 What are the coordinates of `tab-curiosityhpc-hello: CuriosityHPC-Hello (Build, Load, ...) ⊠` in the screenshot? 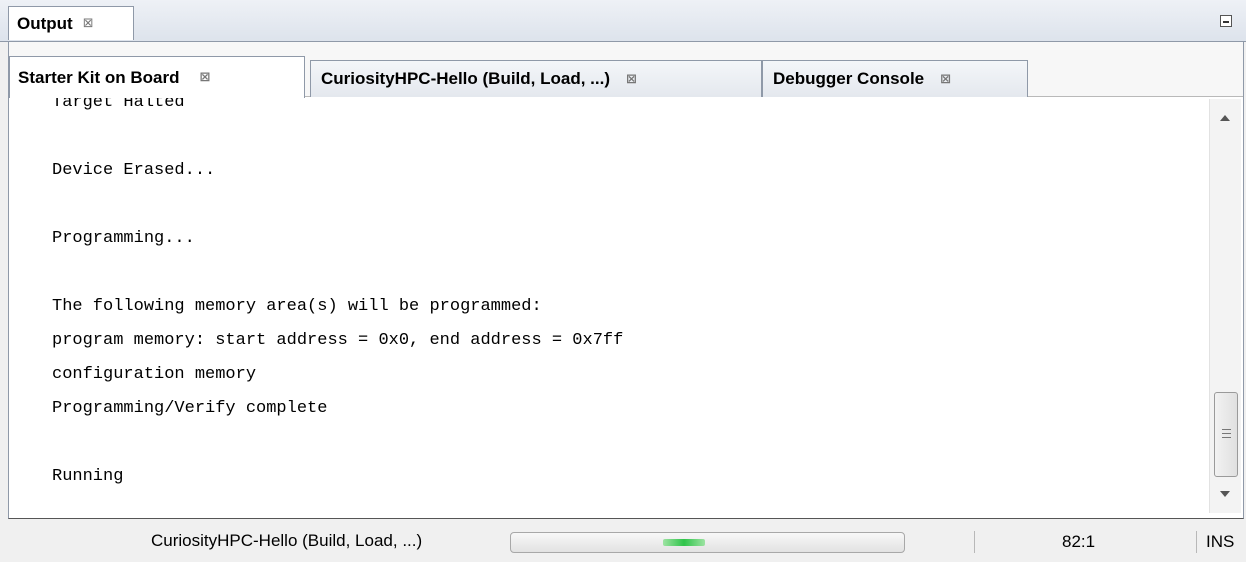 It's located at (536, 78).